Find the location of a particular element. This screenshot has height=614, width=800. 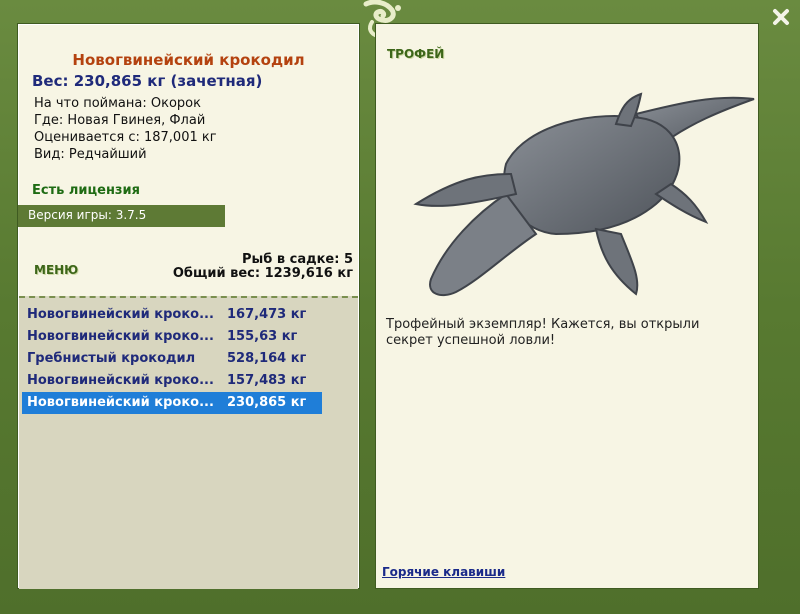

license-status: Есть лицензия is located at coordinates (86, 190).